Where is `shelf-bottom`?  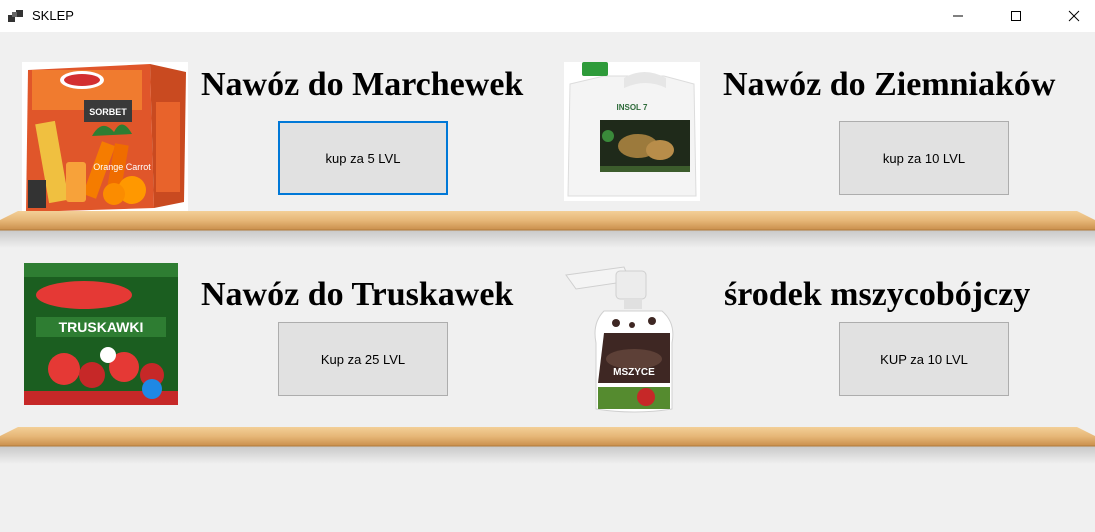
shelf-bottom is located at coordinates (547, 444).